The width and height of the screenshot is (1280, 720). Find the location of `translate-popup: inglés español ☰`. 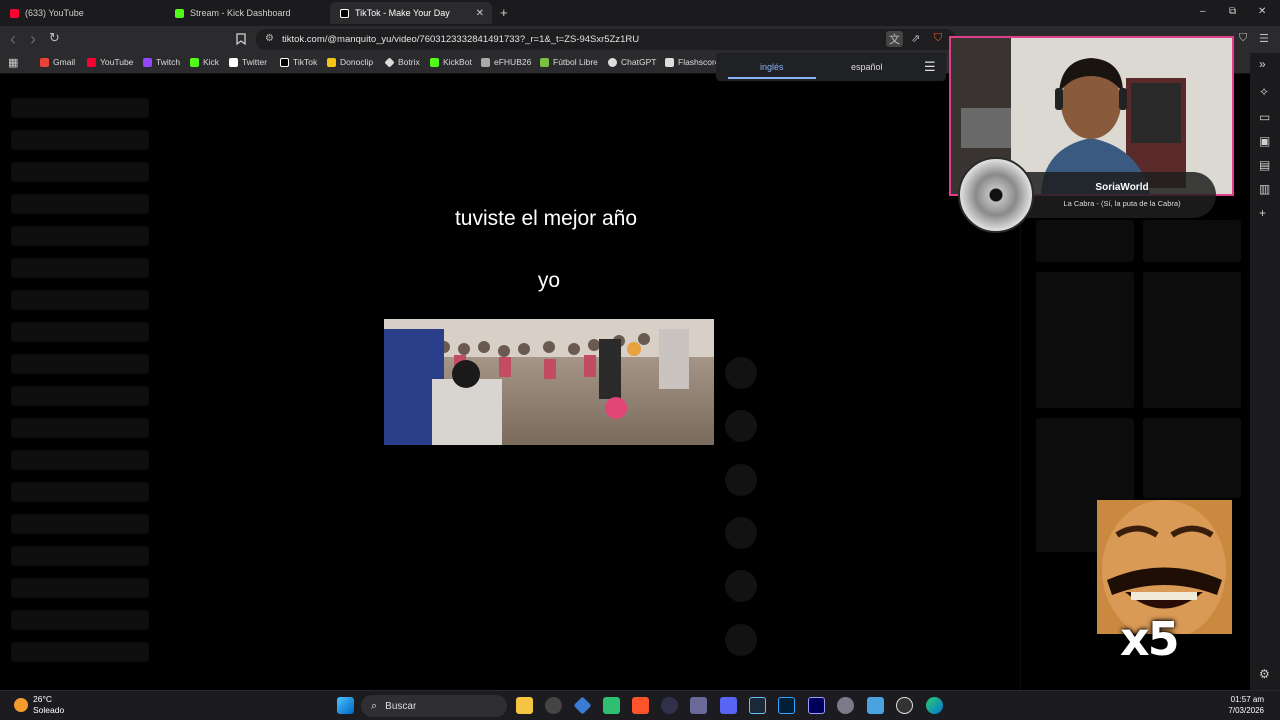

translate-popup: inglés español ☰ is located at coordinates (831, 67).